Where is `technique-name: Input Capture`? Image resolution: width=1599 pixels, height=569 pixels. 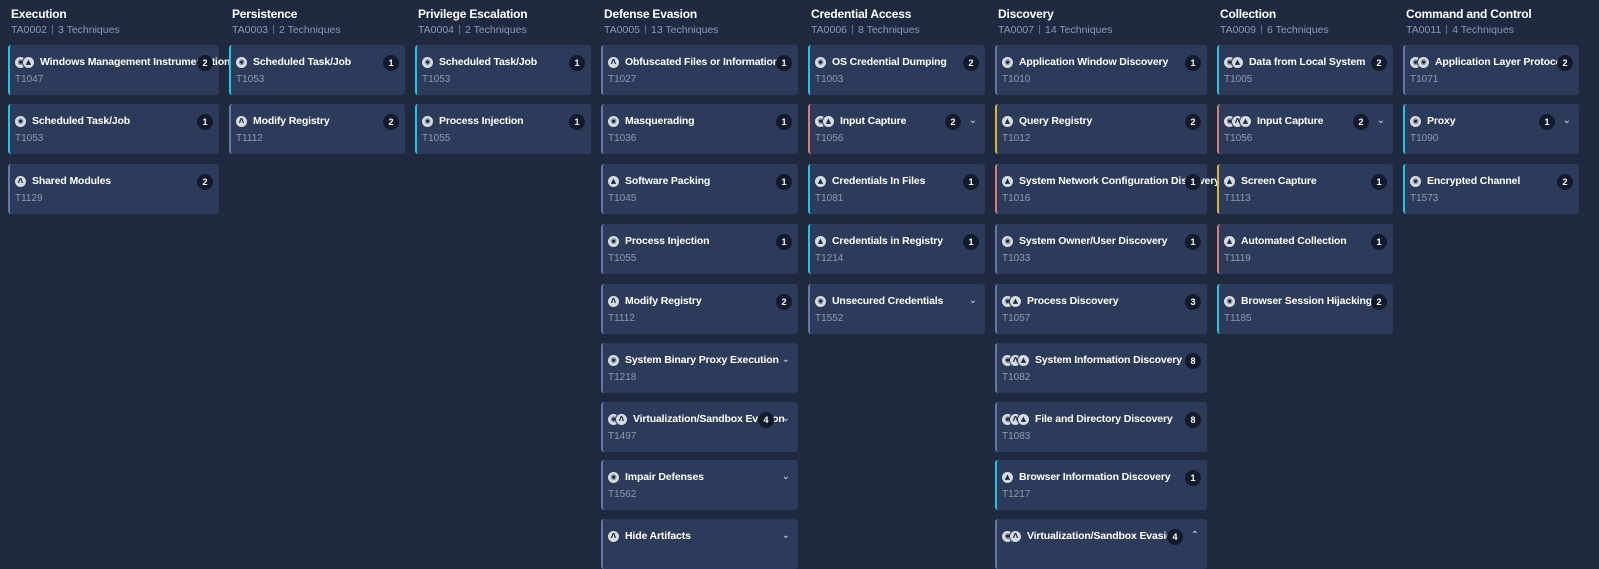
technique-name: Input Capture is located at coordinates (873, 121).